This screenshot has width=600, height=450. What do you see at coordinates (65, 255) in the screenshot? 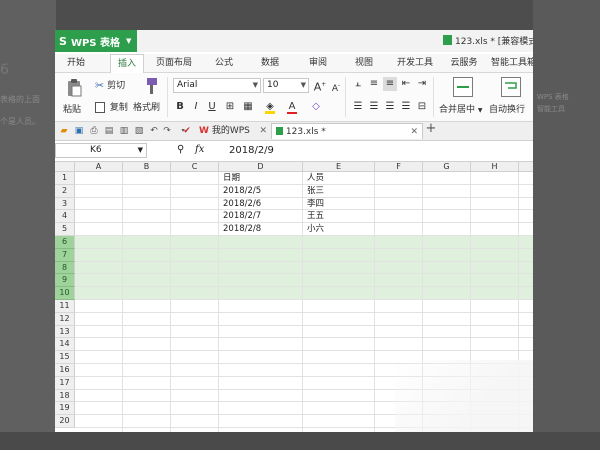
I see `row-header: 7` at bounding box center [65, 255].